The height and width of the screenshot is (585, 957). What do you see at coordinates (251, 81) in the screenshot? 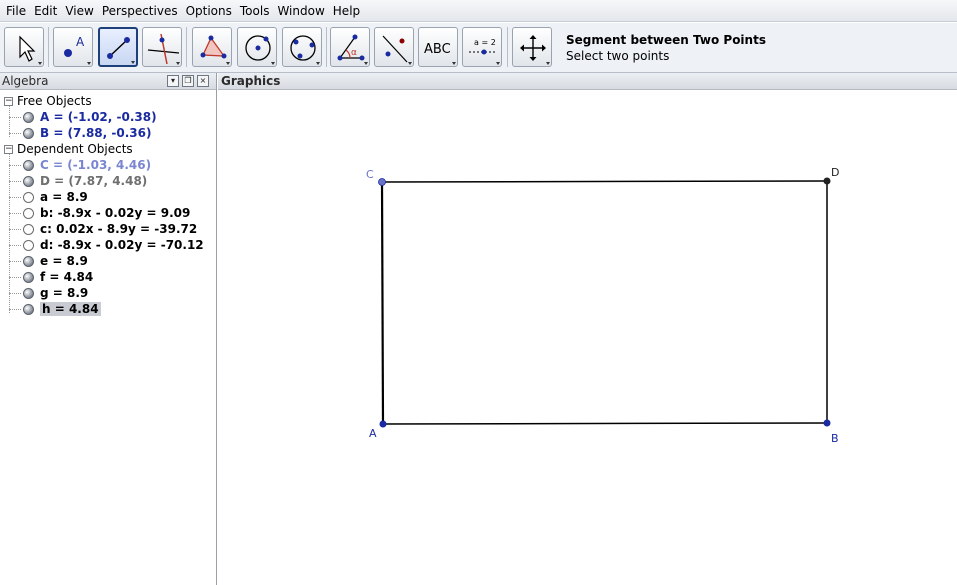
I see `graphics-view-title: Graphics` at bounding box center [251, 81].